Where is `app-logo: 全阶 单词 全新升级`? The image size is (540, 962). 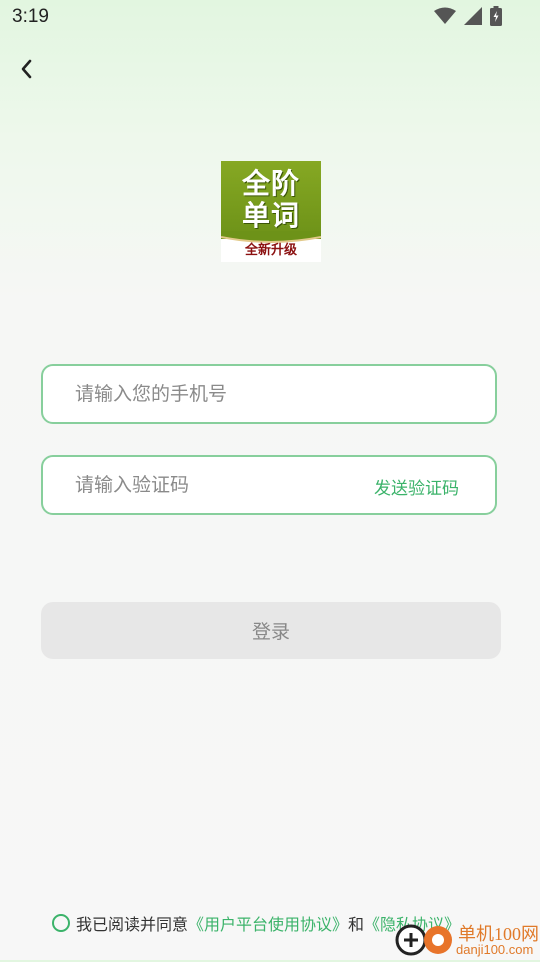 app-logo: 全阶 单词 全新升级 is located at coordinates (271, 211).